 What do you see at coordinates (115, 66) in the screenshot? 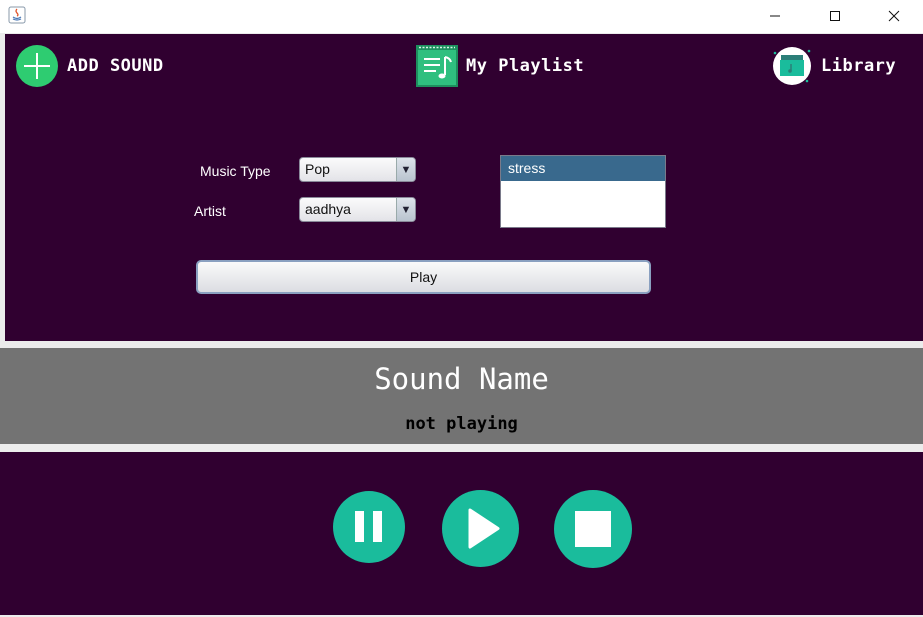
I see `add-sound-label: ADD SOUND` at bounding box center [115, 66].